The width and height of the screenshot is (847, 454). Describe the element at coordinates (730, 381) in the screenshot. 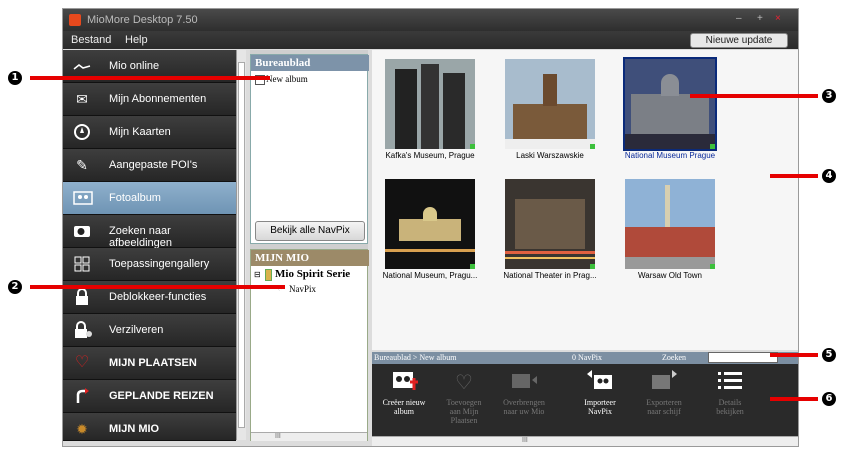

I see `details-list-icon` at that location.